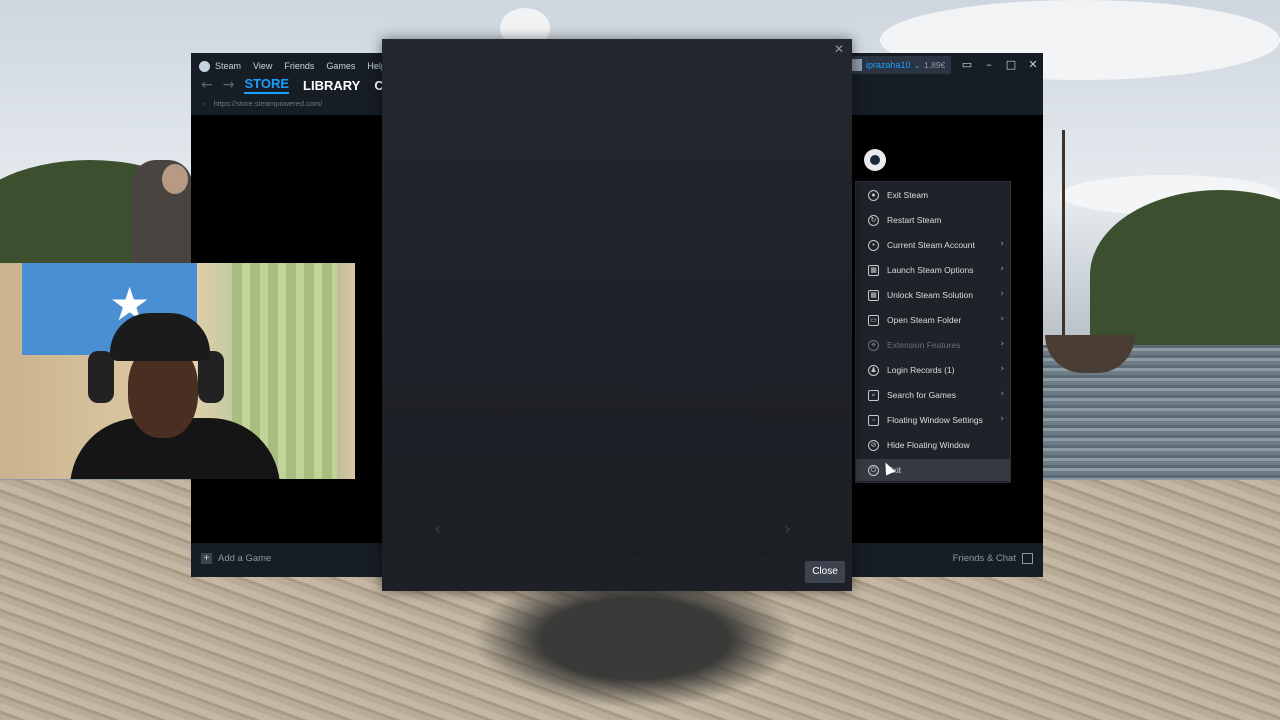 The image size is (1280, 720). Describe the element at coordinates (921, 395) in the screenshot. I see `menu-item-label: Search for Games` at that location.